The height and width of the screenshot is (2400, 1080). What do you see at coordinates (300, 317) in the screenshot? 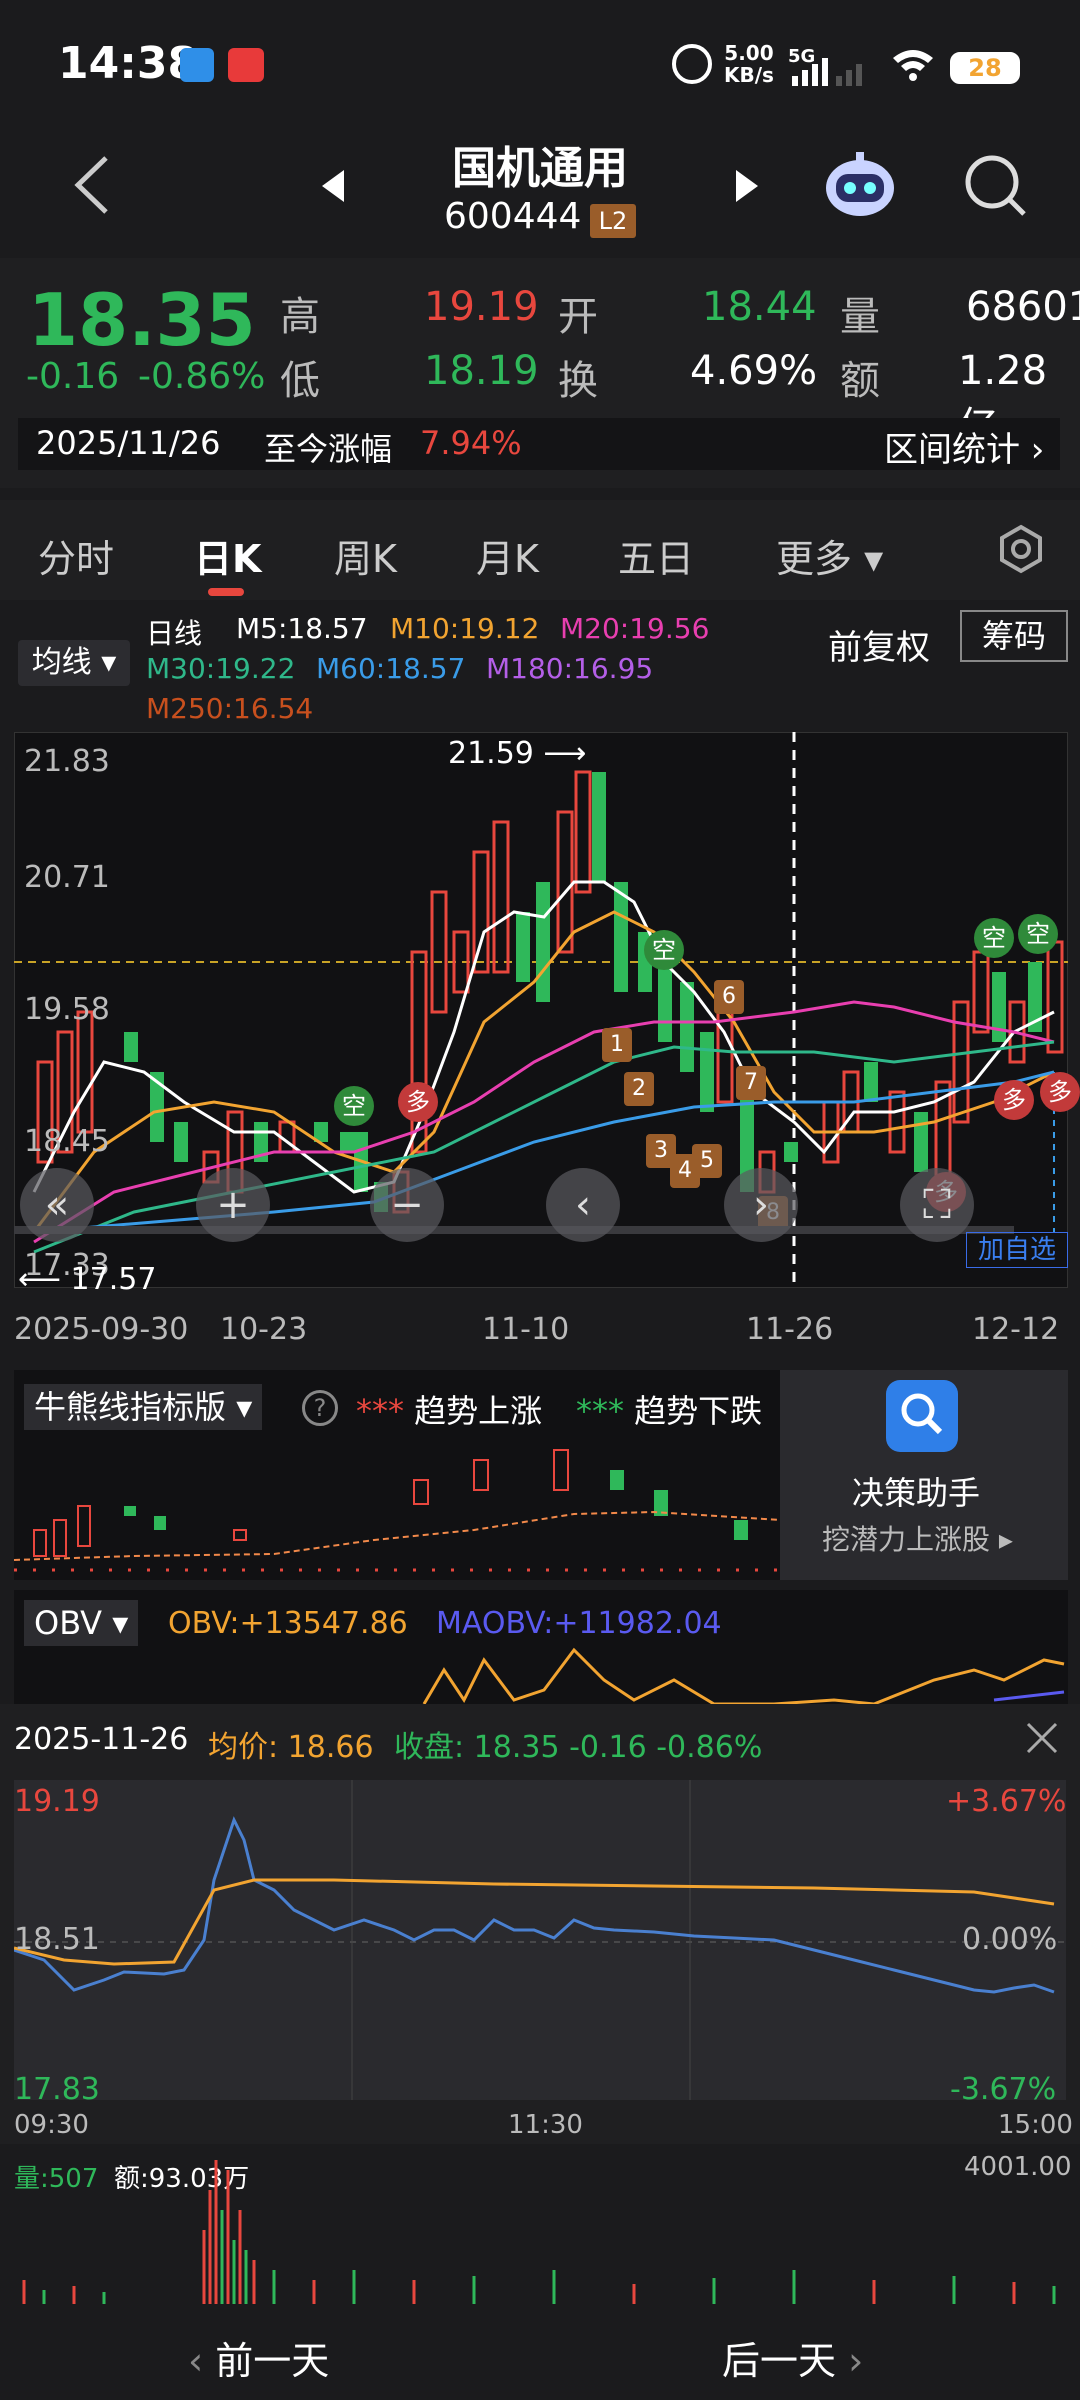
I see `high-label: 高` at bounding box center [300, 317].